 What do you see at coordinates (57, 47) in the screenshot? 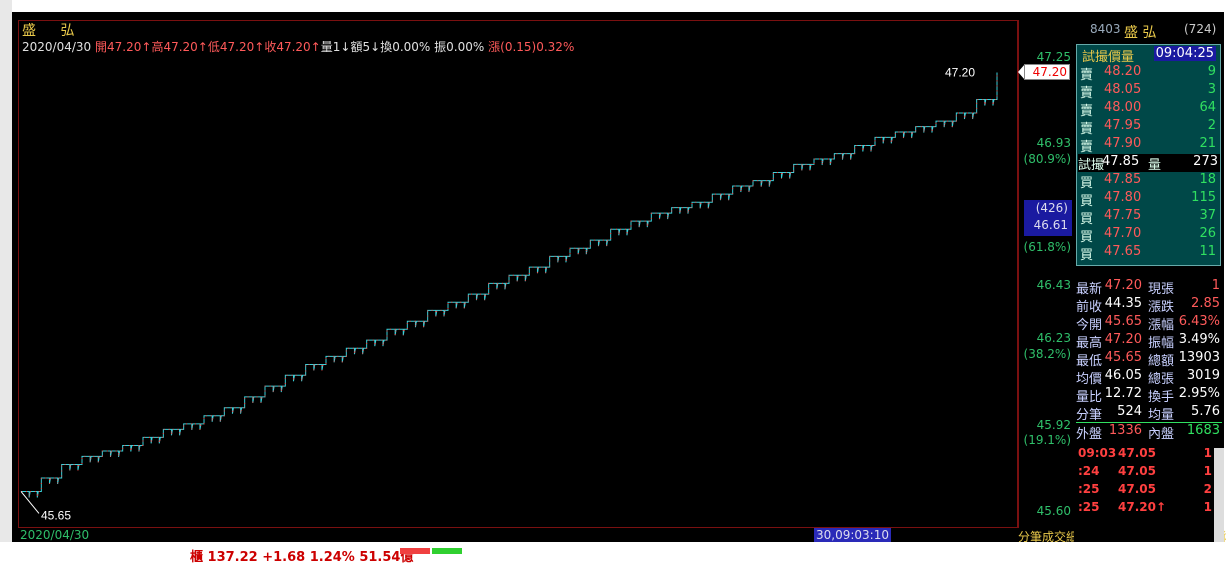
I see `info-date: 2020/04/30` at bounding box center [57, 47].